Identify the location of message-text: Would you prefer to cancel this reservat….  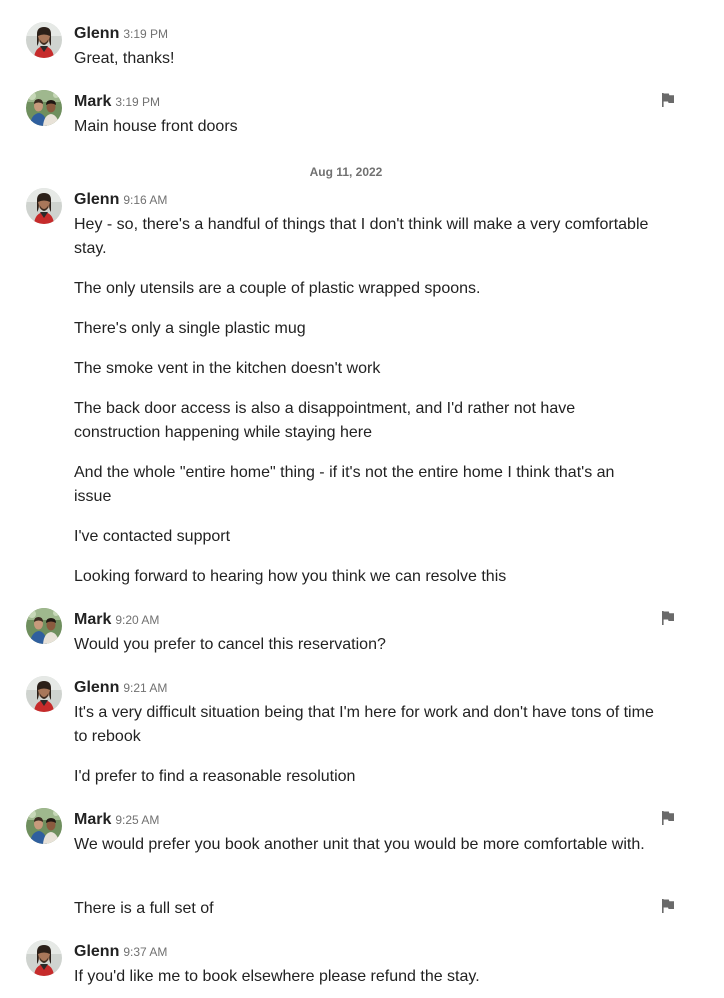
(230, 644).